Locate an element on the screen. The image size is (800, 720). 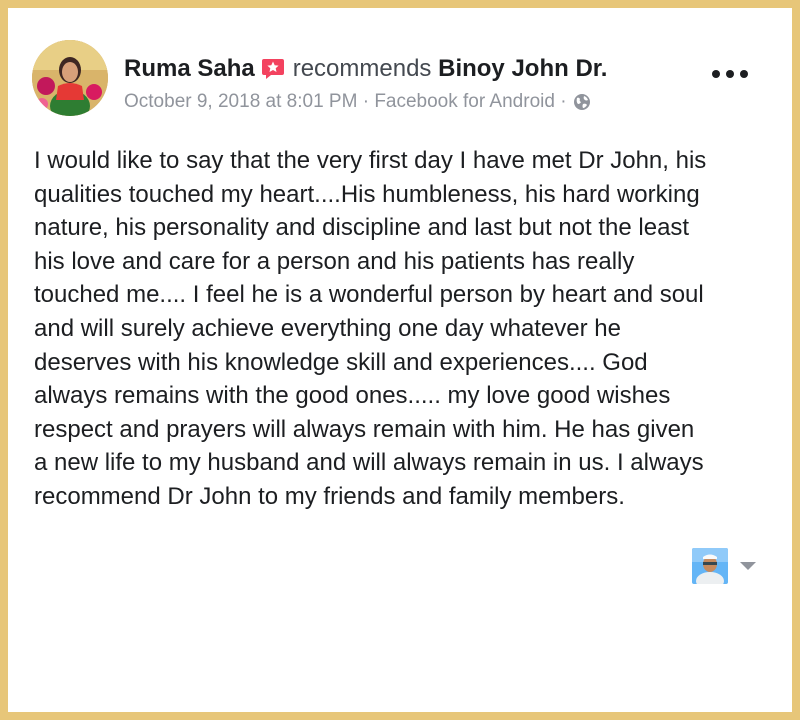
post-timestamp: October 9, 2018 at 8:01 PM is located at coordinates (240, 101).